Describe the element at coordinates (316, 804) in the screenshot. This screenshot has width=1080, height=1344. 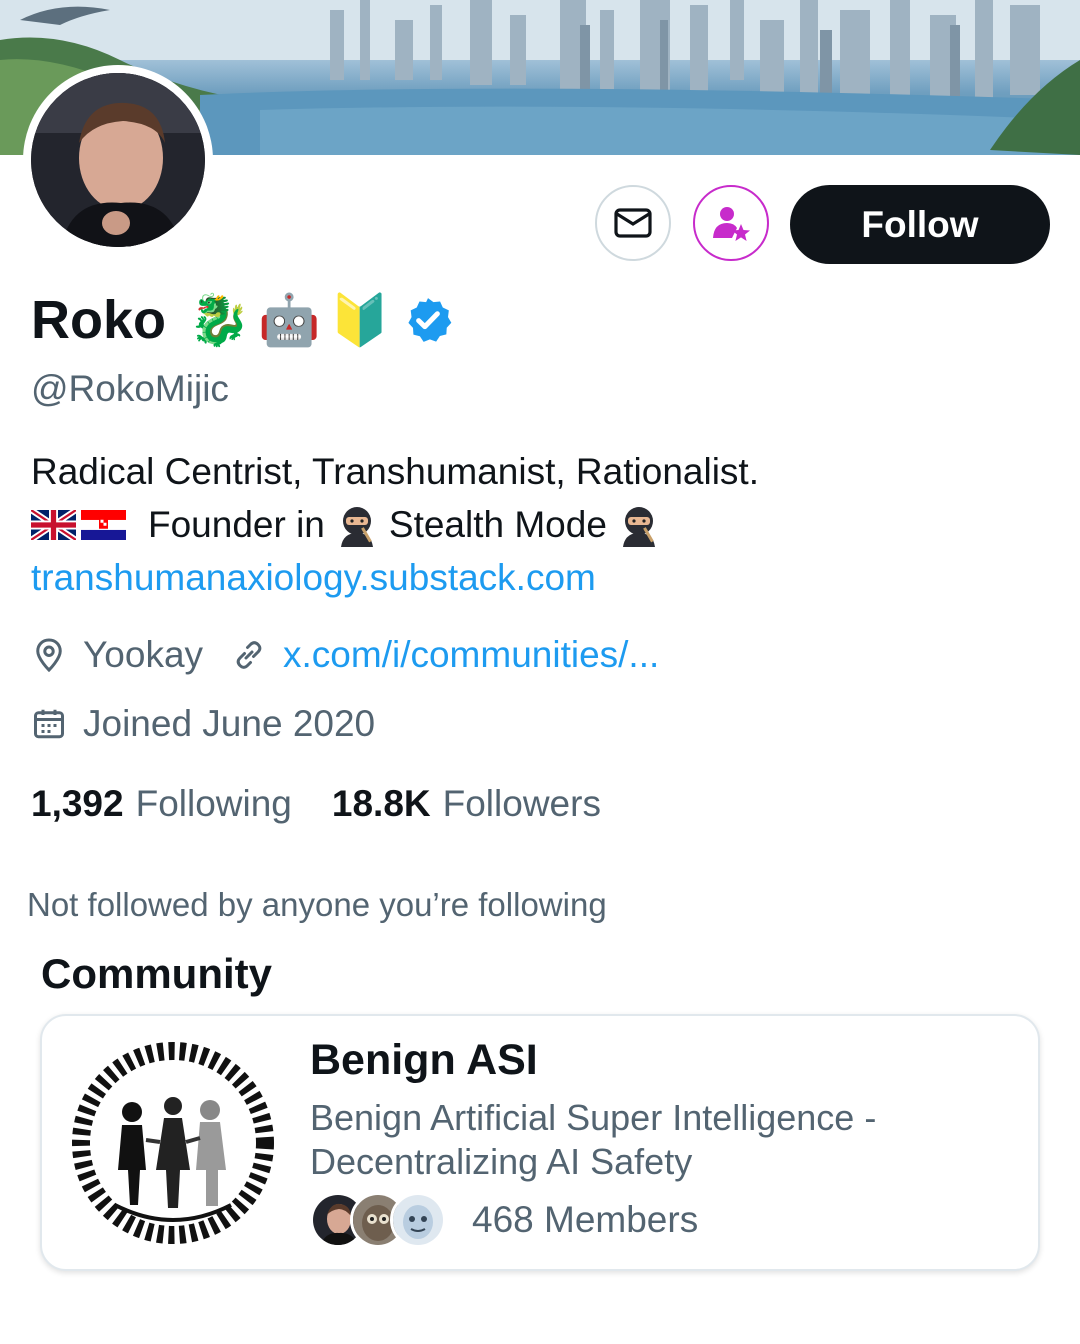
I see `follow-stats: 1,392 Following 18.8K Followers` at that location.